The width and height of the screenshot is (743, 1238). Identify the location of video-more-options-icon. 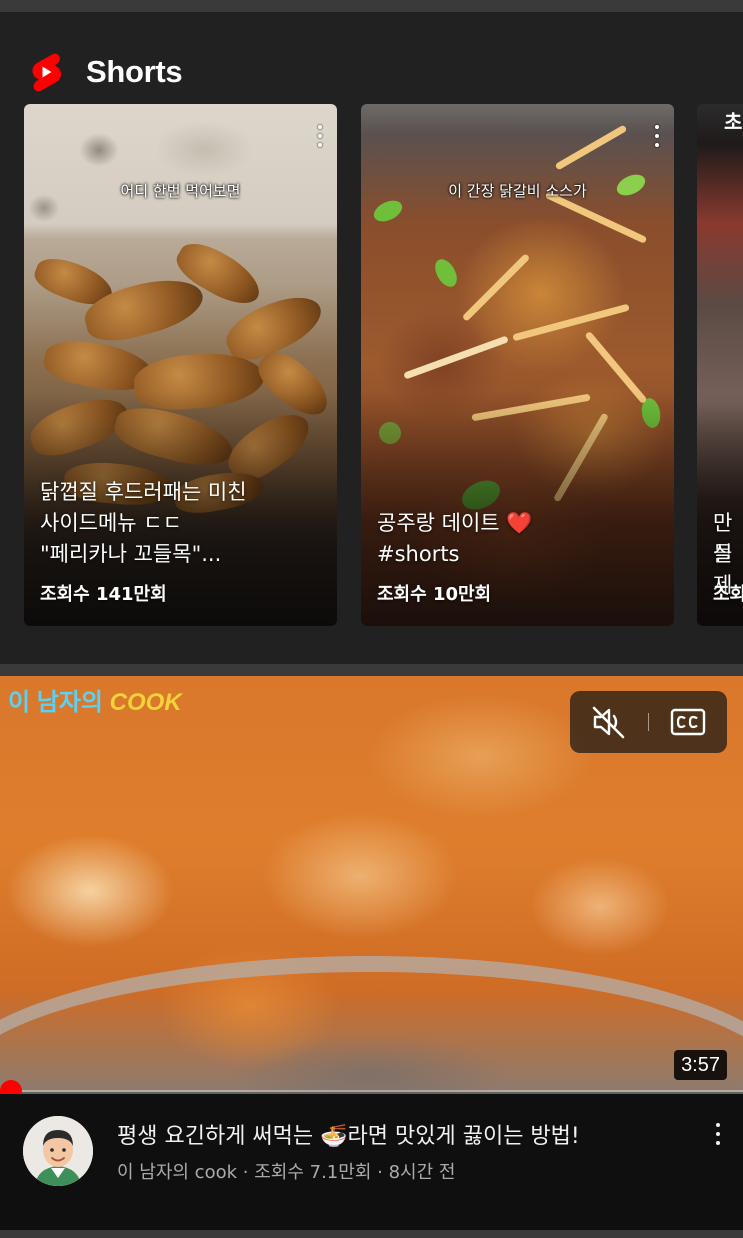
(718, 1134).